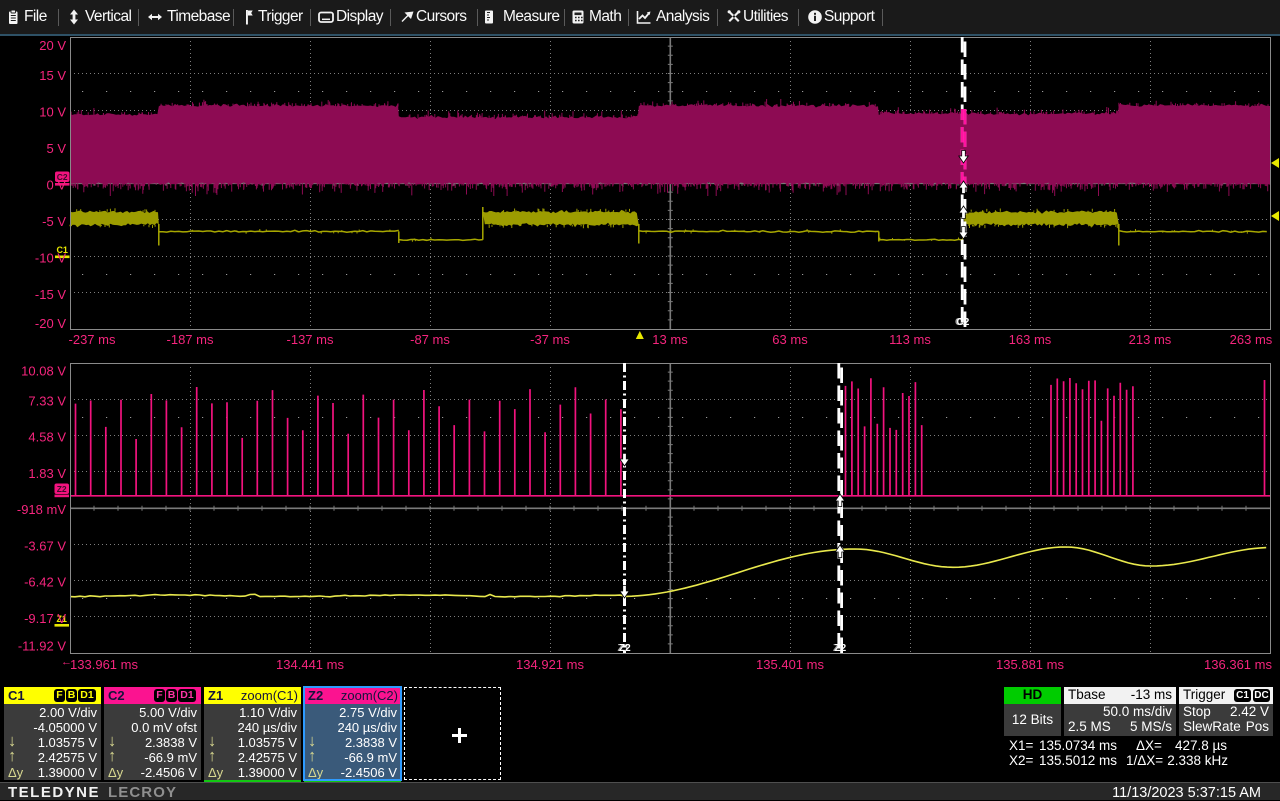 Image resolution: width=1280 pixels, height=801 pixels. I want to click on svg-text: 15 V, so click(52, 75).